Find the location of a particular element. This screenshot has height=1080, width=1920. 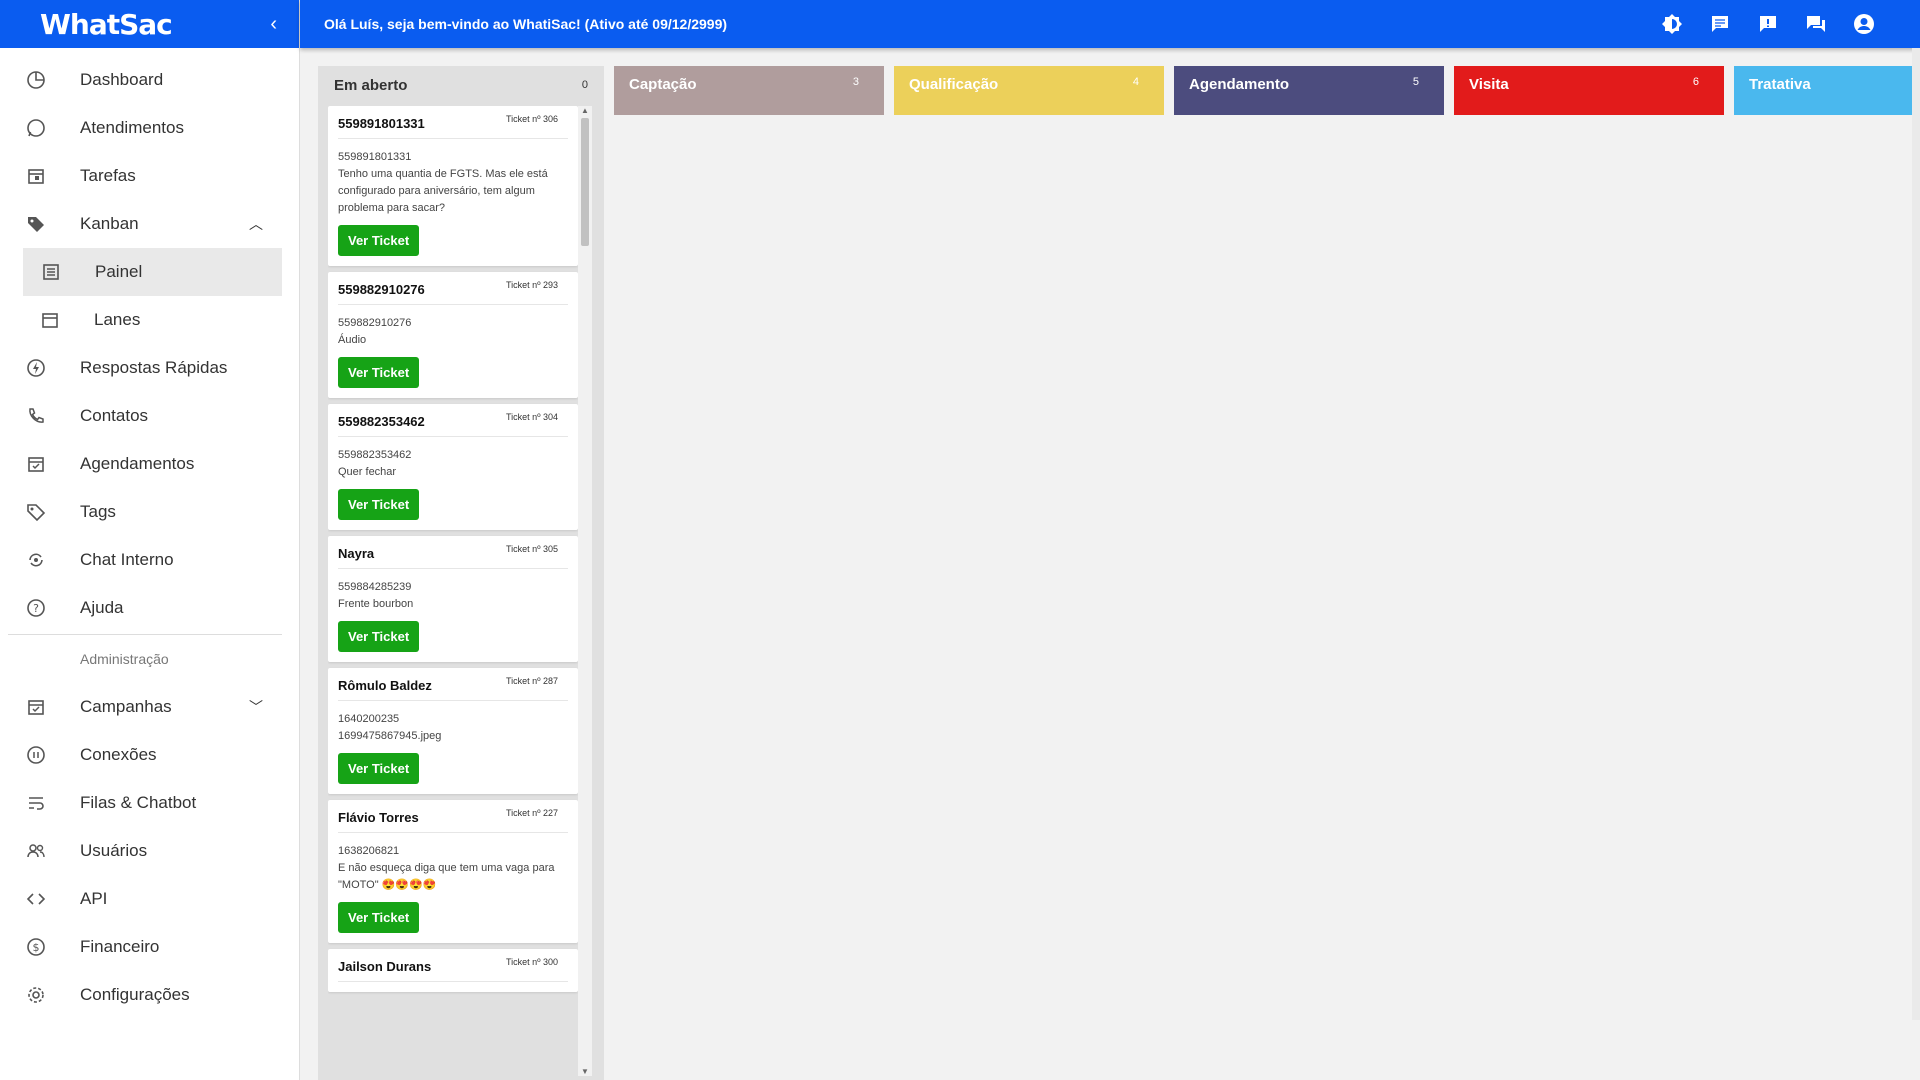

app-logo: WhatSac is located at coordinates (106, 24).